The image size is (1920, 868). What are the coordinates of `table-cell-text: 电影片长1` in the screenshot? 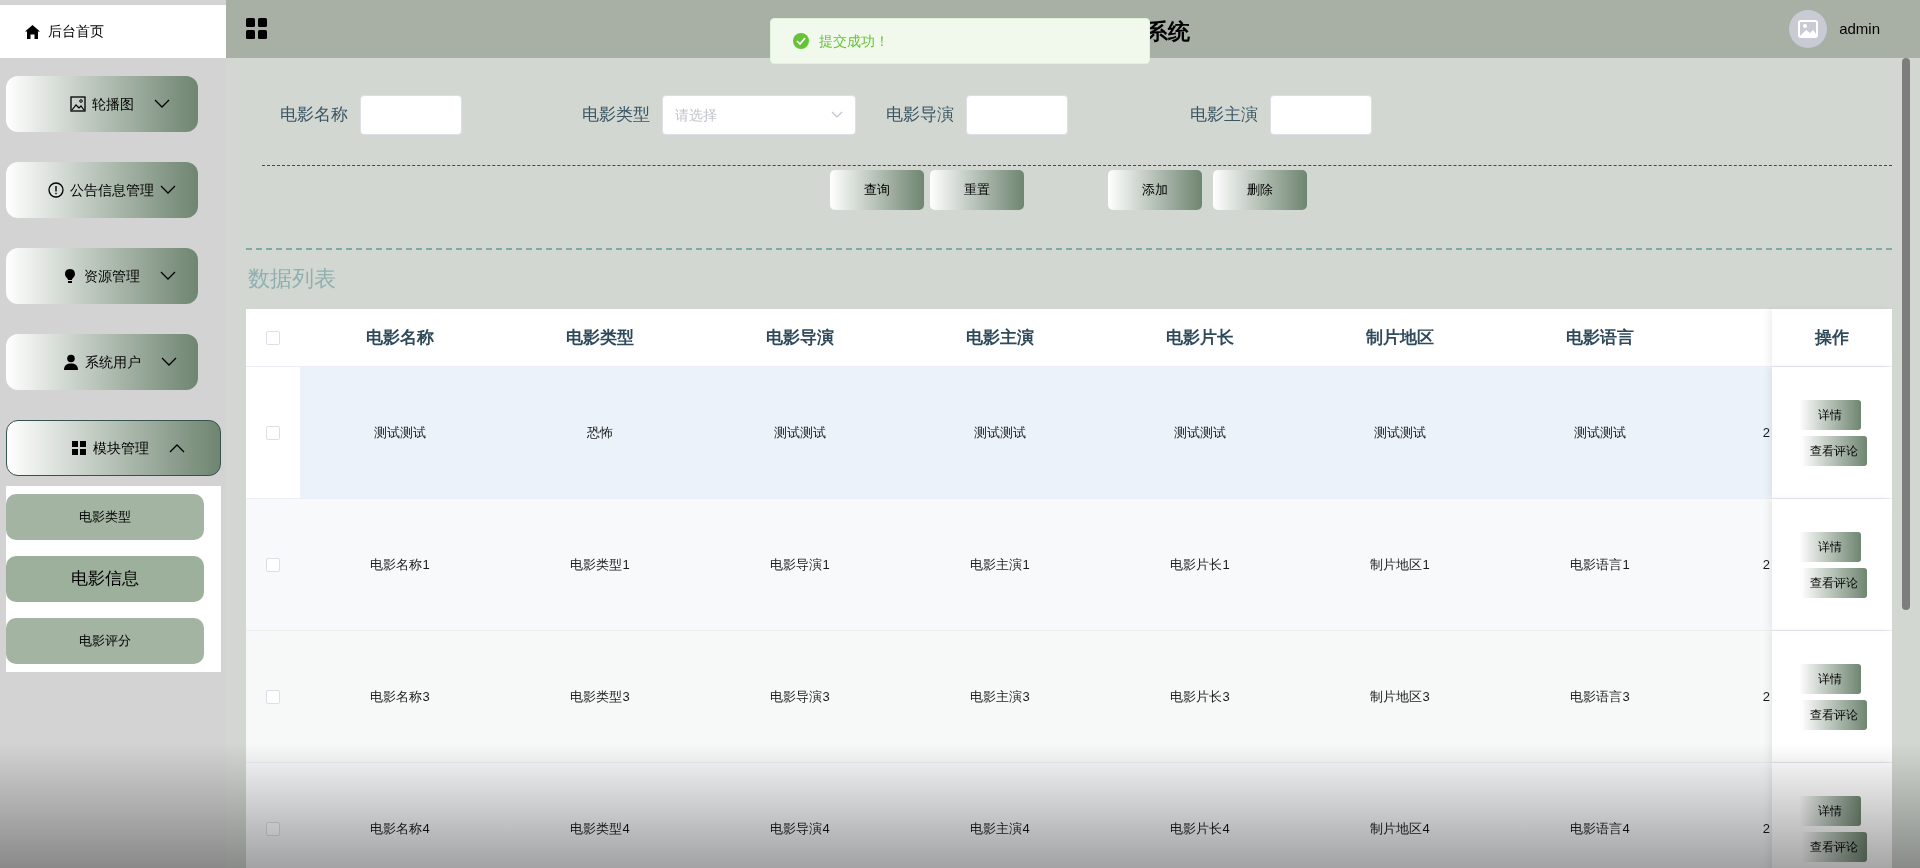 It's located at (1200, 564).